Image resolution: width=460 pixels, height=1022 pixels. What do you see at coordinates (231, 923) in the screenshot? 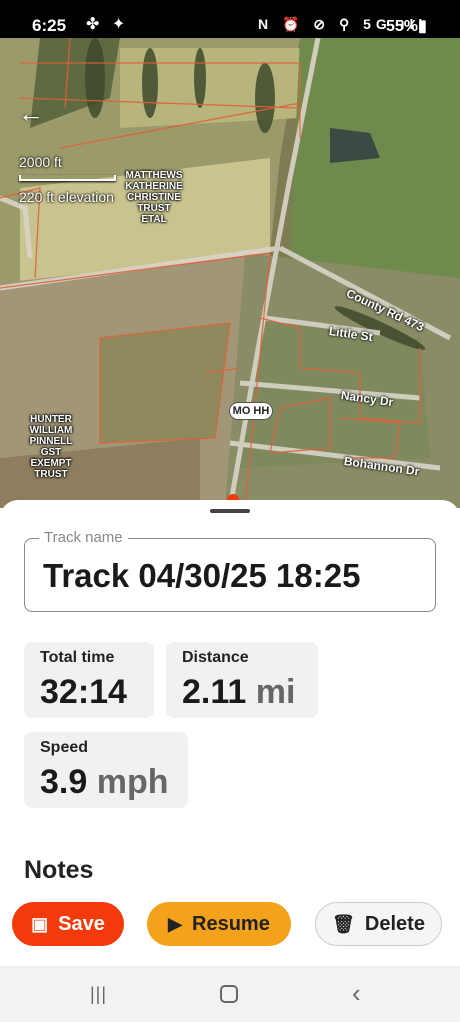
I see `resume-label: Resume` at bounding box center [231, 923].